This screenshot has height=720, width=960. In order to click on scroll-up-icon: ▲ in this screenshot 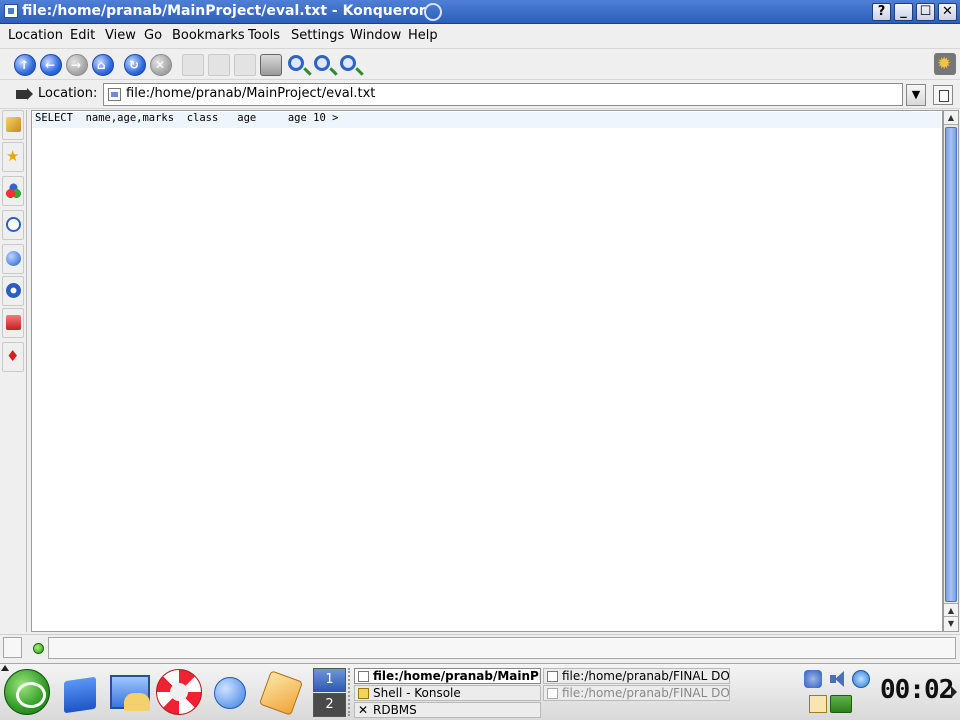, I will do `click(951, 118)`.